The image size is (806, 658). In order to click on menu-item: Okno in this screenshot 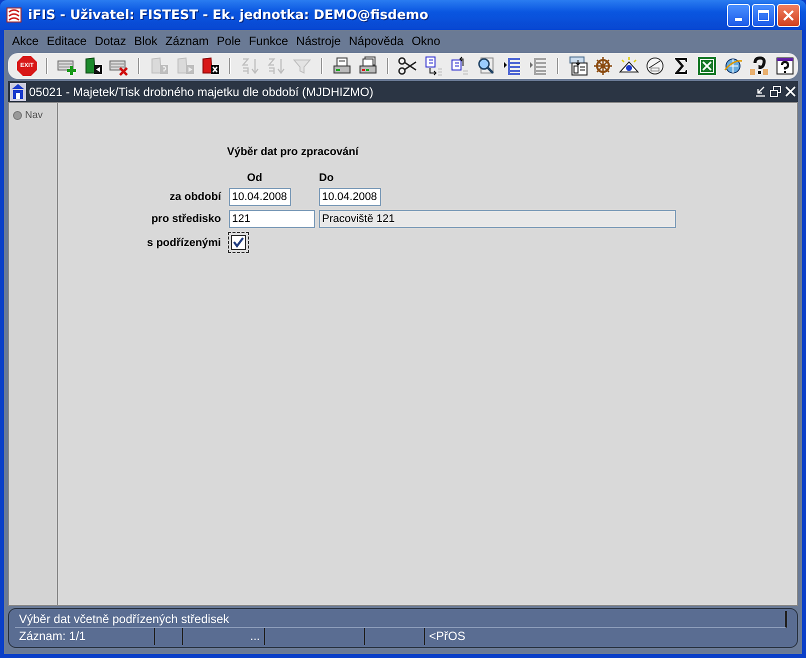, I will do `click(426, 41)`.